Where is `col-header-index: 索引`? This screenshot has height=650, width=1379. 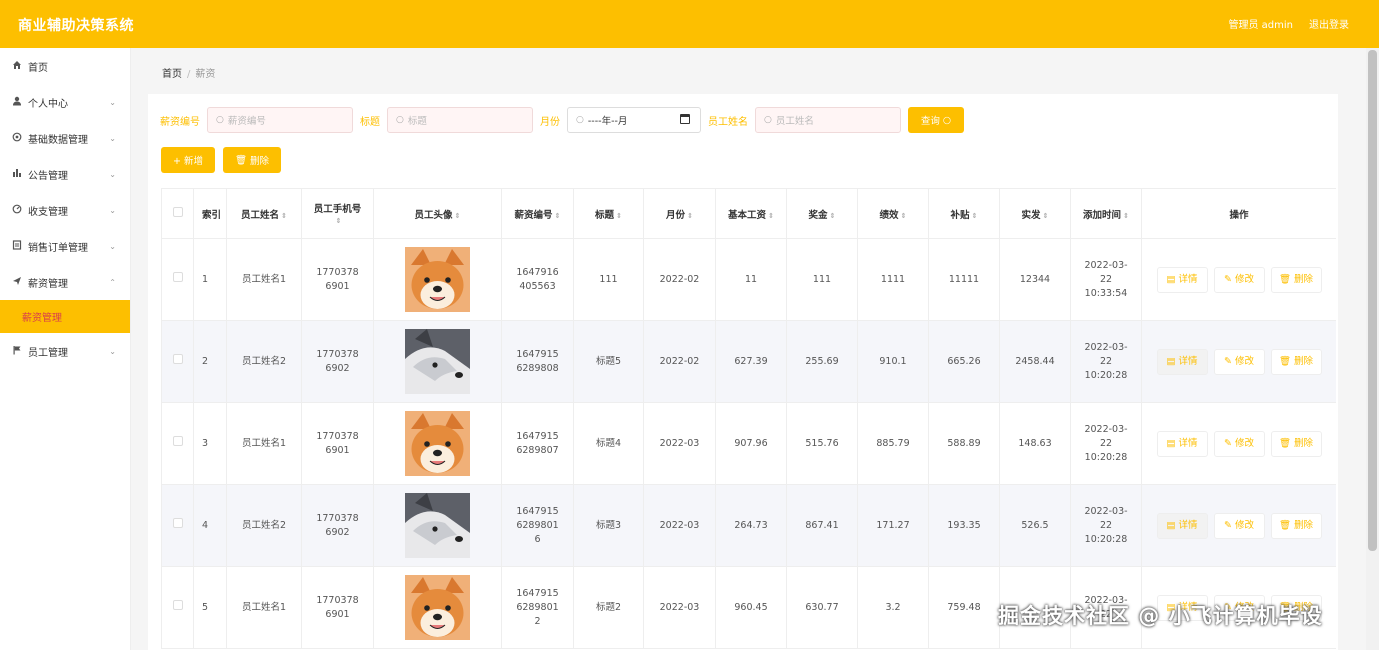 col-header-index: 索引 is located at coordinates (210, 213).